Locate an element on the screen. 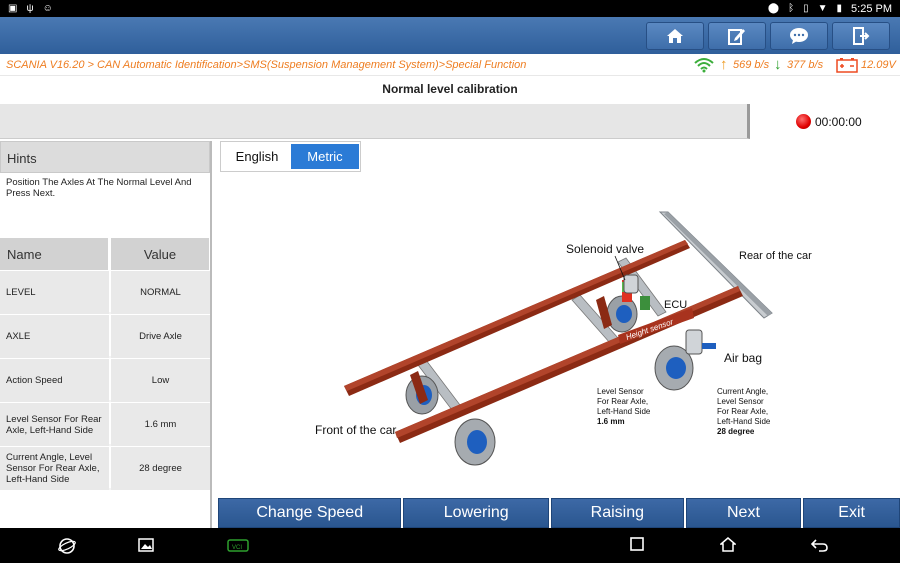  front-right-wheel is located at coordinates (475, 442).